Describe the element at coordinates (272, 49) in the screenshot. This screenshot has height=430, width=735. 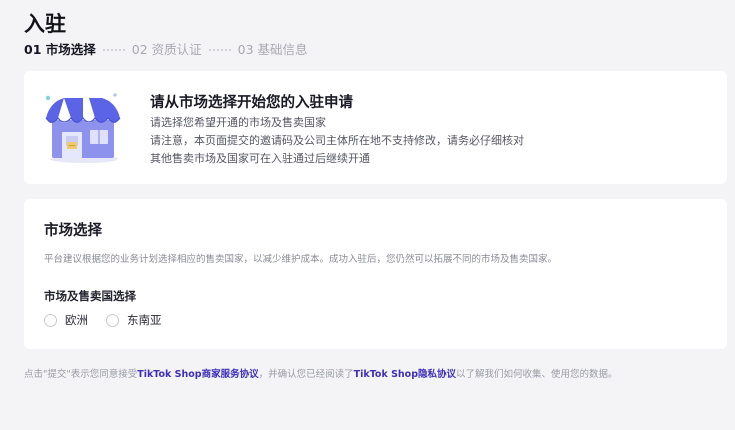
I see `step-basic-info: 03 基础信息` at that location.